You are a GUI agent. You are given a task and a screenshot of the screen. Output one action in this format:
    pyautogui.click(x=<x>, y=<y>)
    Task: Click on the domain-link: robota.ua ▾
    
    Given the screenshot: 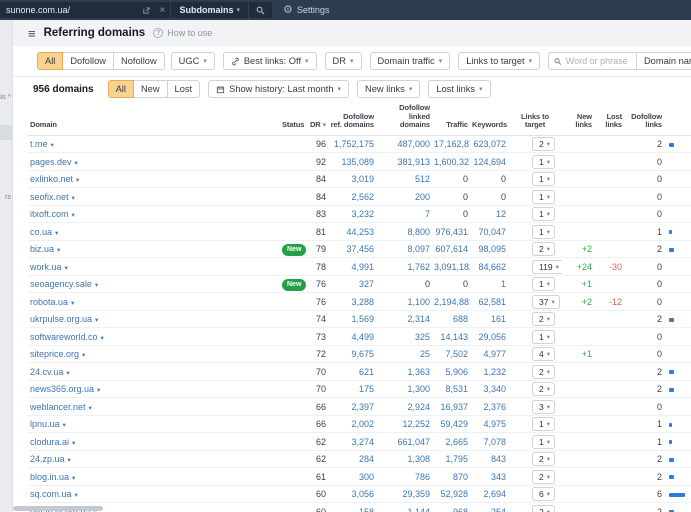 What is the action you would take?
    pyautogui.click(x=52, y=302)
    